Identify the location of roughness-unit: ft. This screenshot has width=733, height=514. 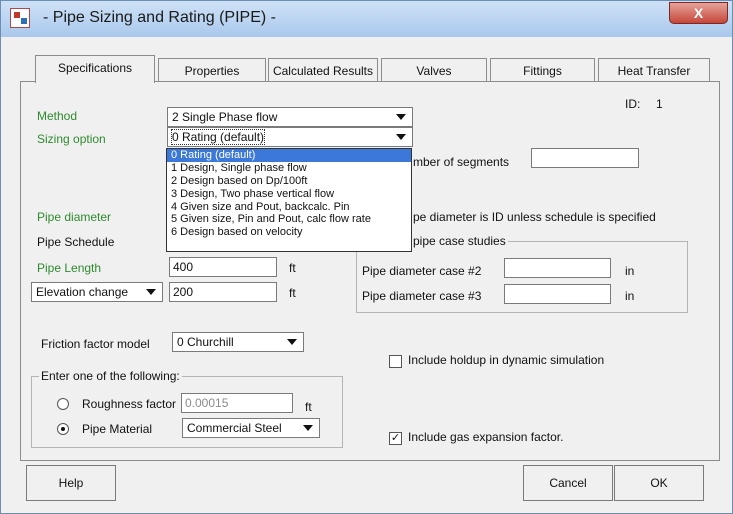
(308, 407).